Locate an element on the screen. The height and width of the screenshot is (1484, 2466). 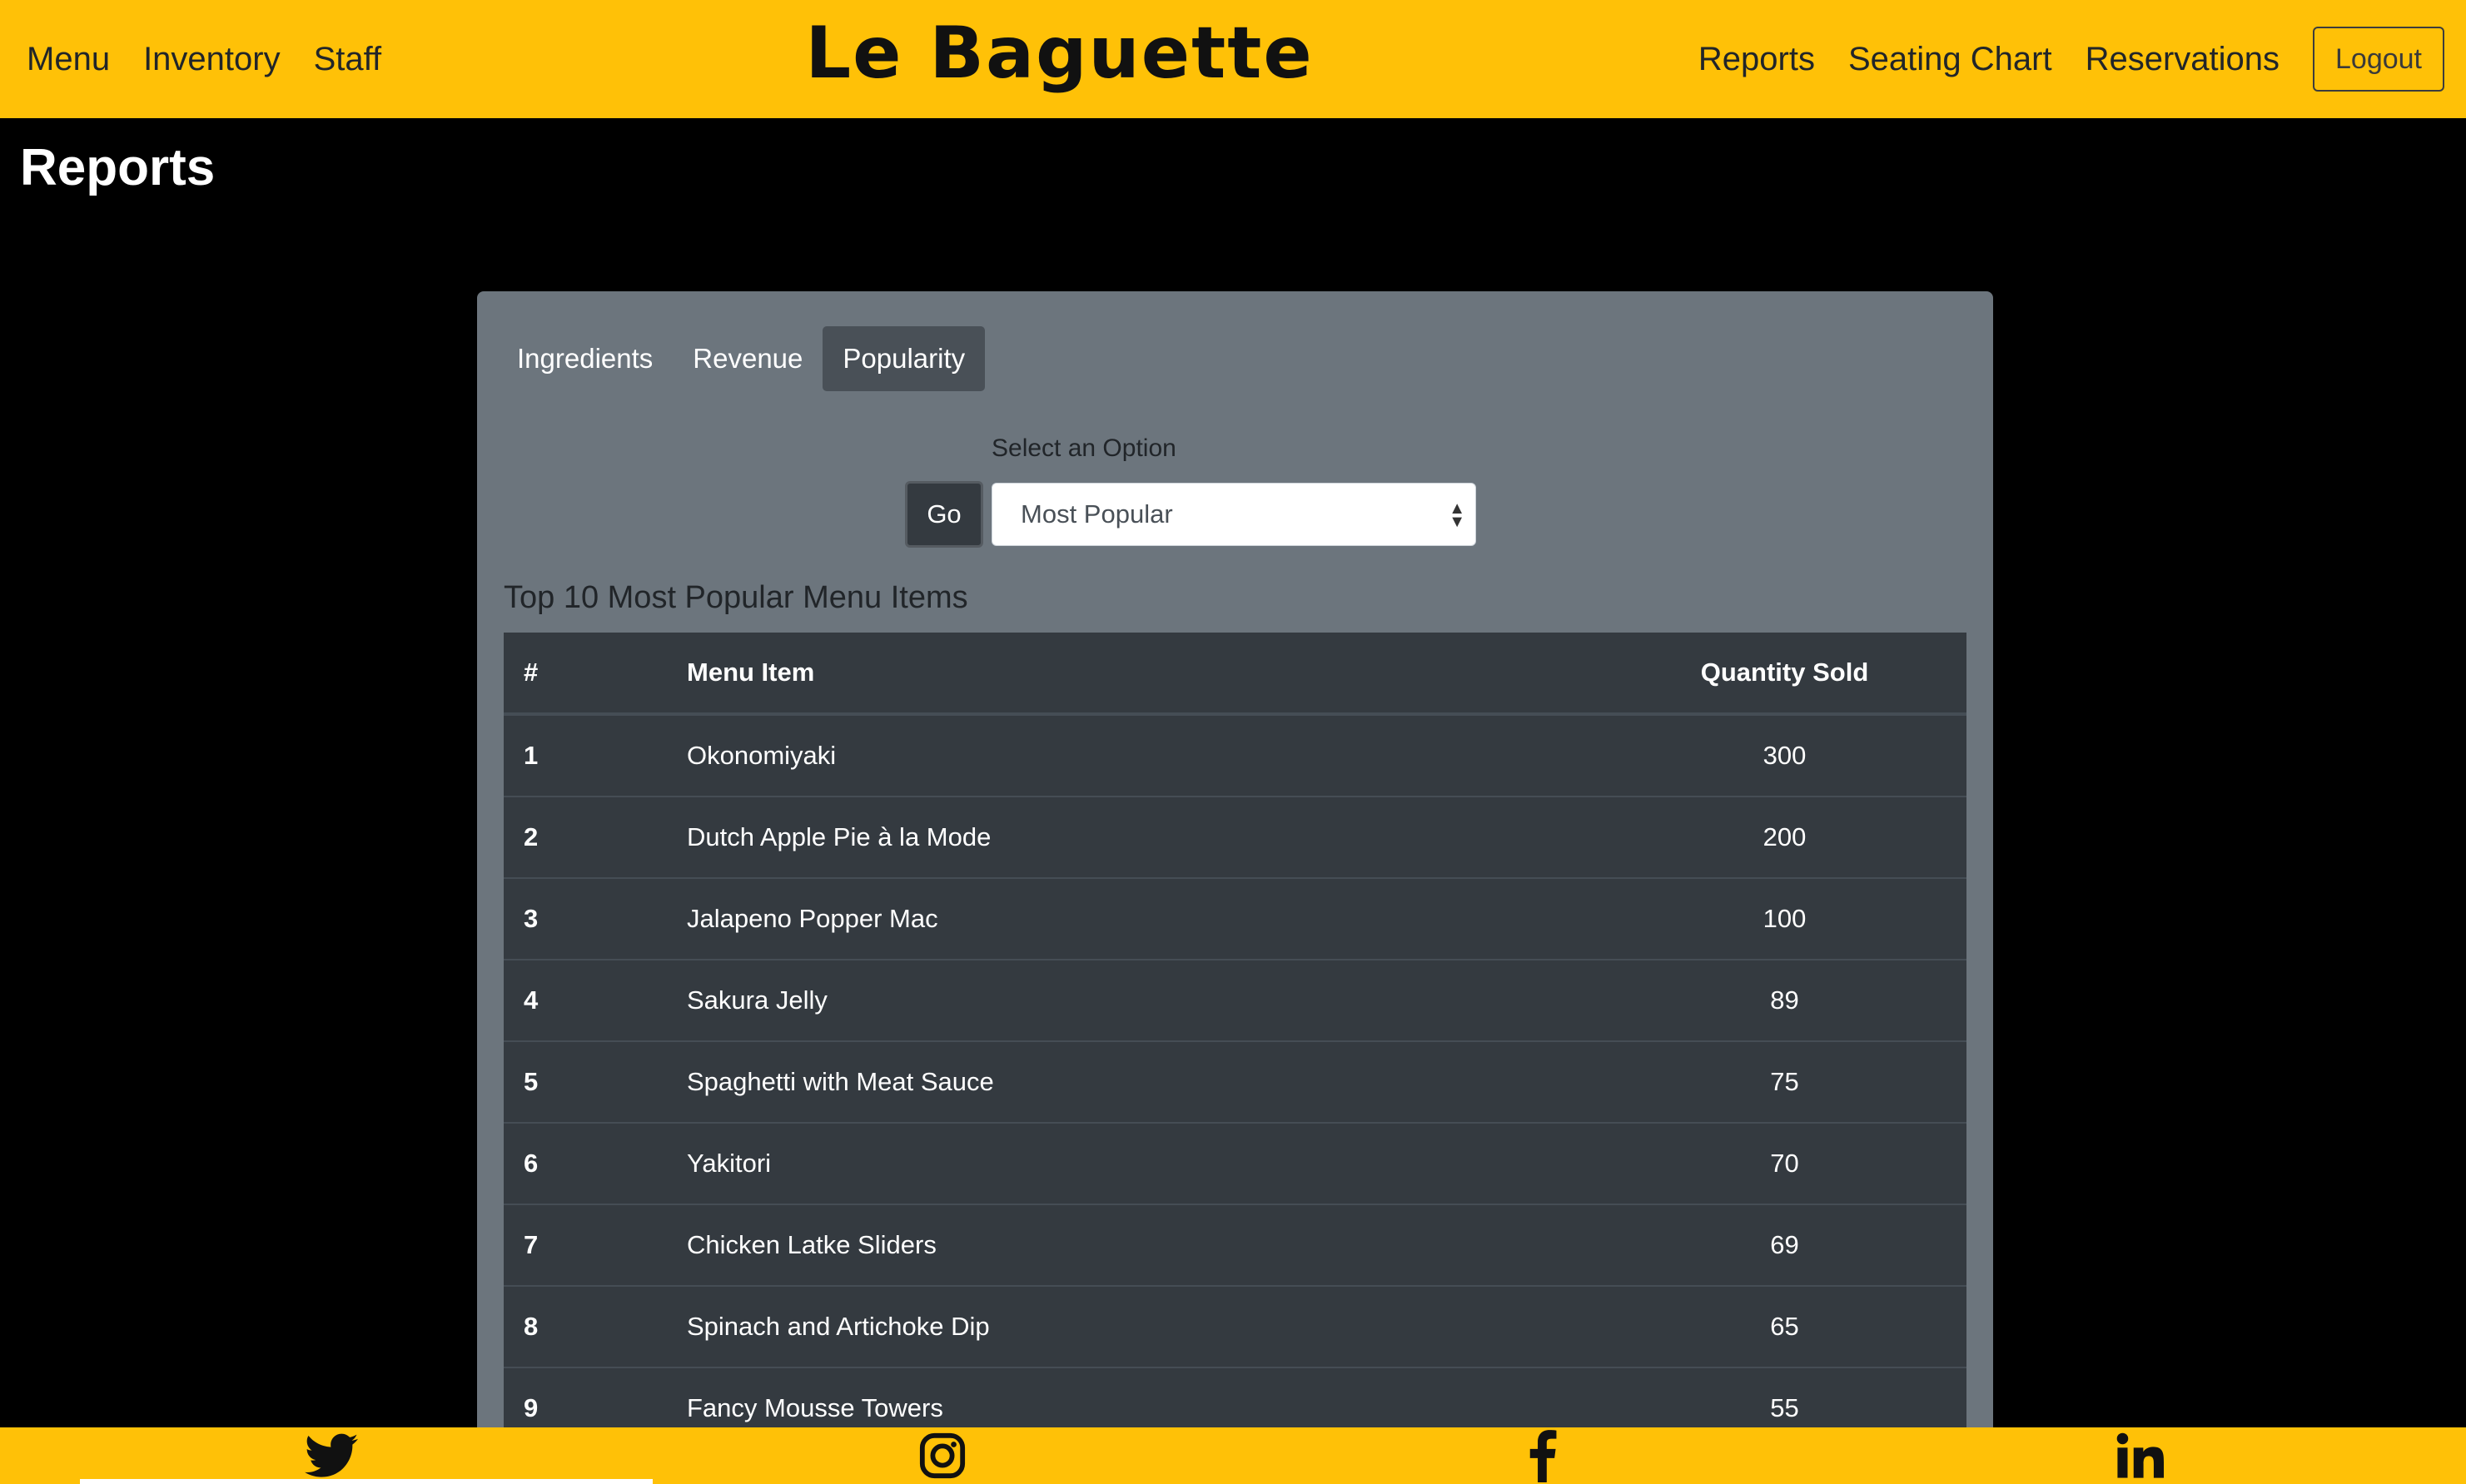
cell-quantity: 300 is located at coordinates (1784, 755).